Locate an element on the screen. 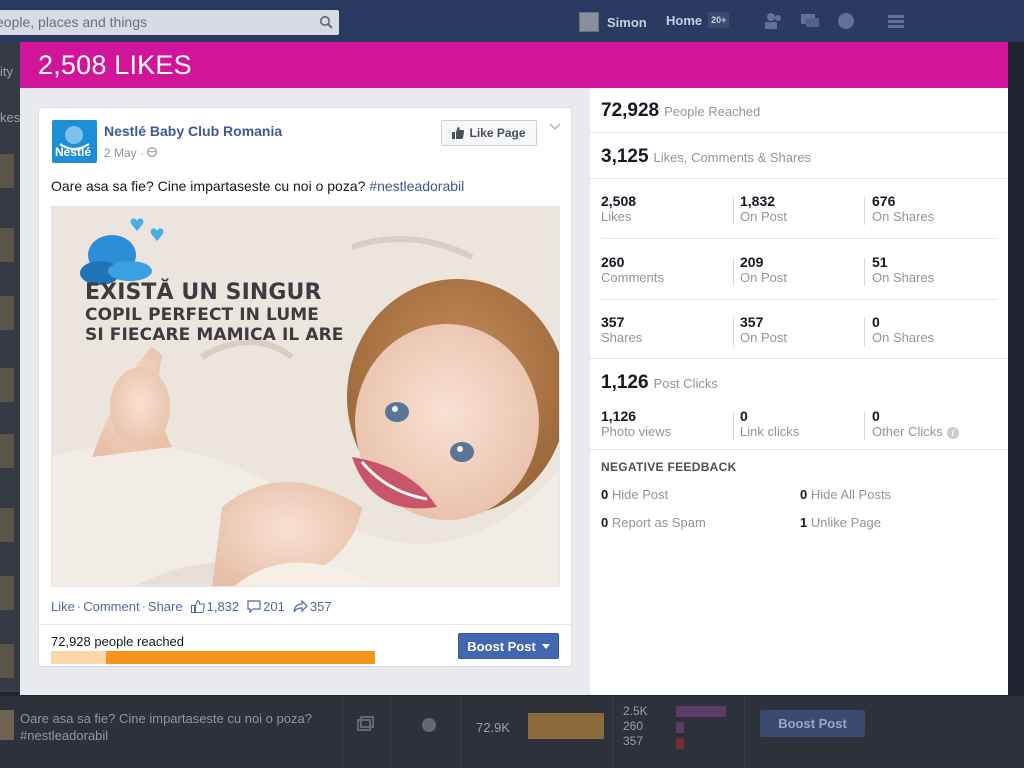 Image resolution: width=1024 pixels, height=768 pixels. stat-label: Photo views is located at coordinates (636, 431).